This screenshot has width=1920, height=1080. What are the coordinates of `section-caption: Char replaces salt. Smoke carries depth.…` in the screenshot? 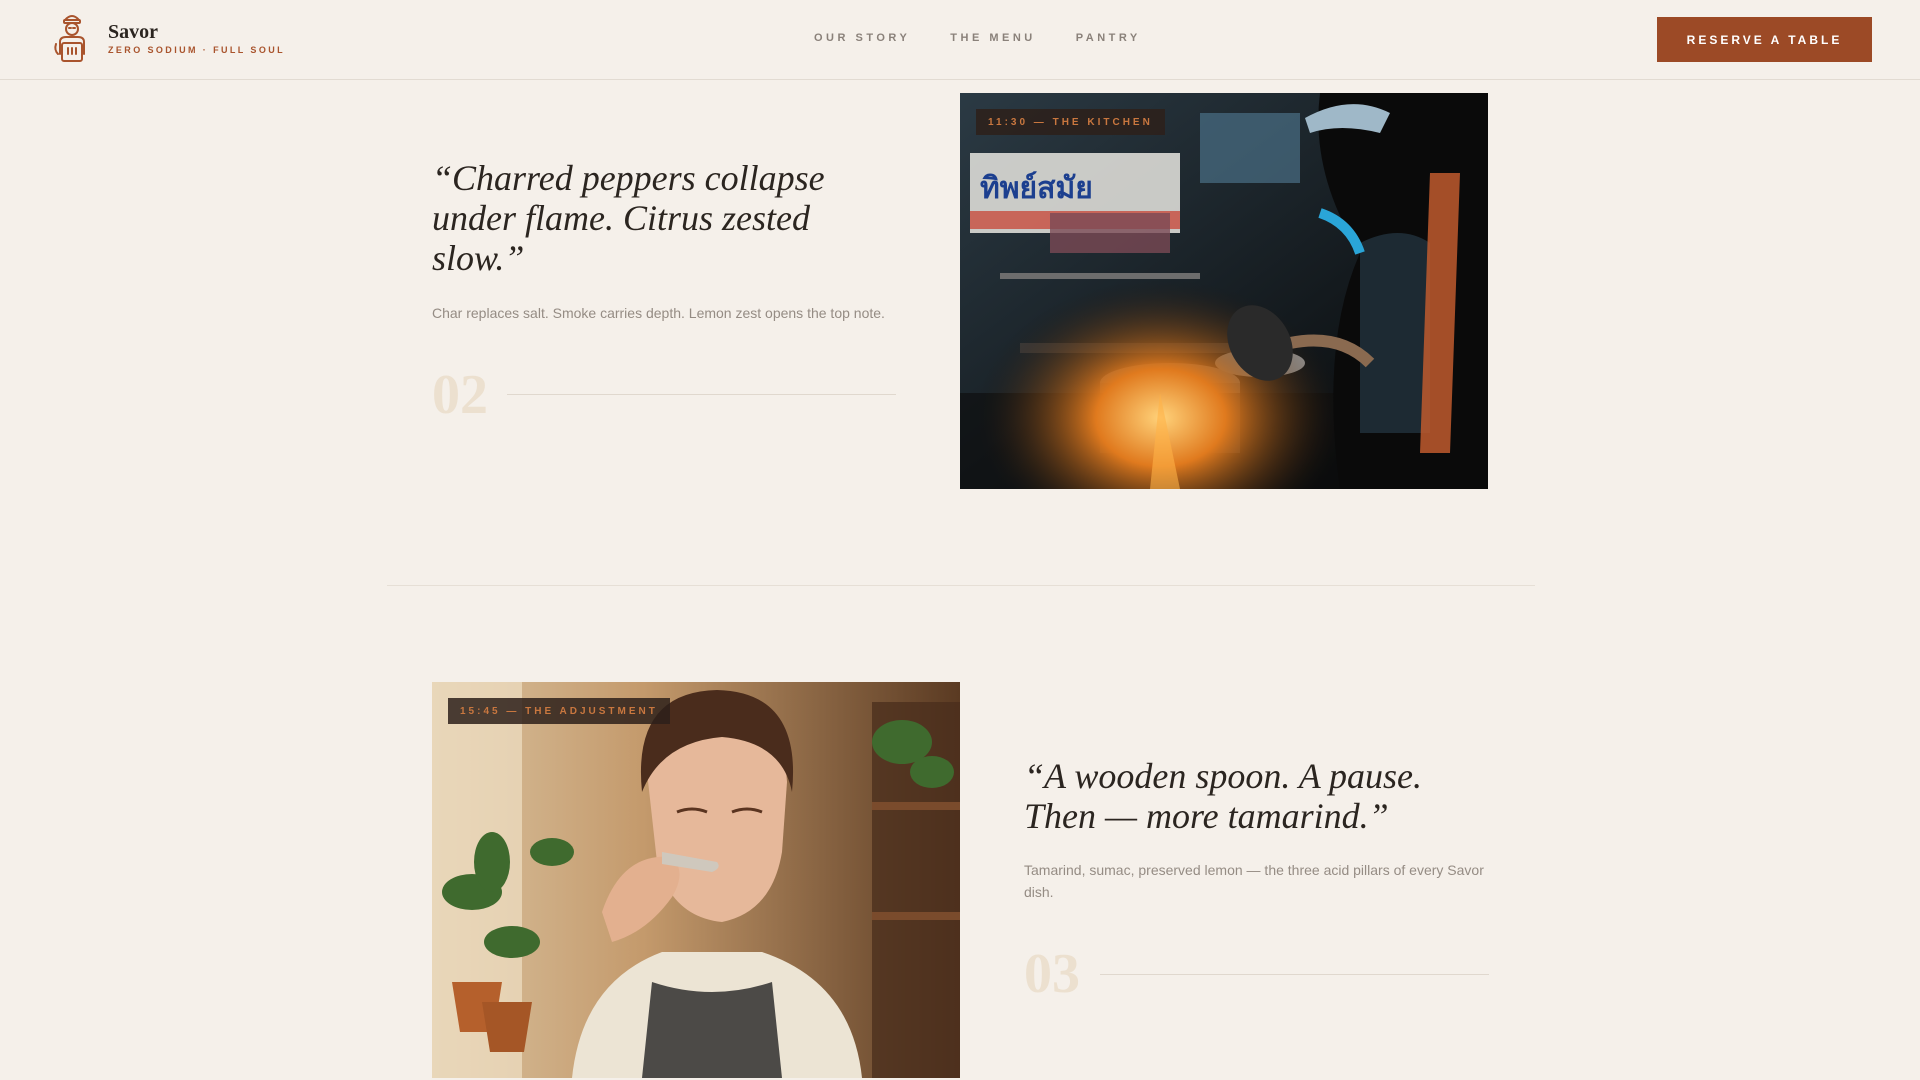 It's located at (658, 313).